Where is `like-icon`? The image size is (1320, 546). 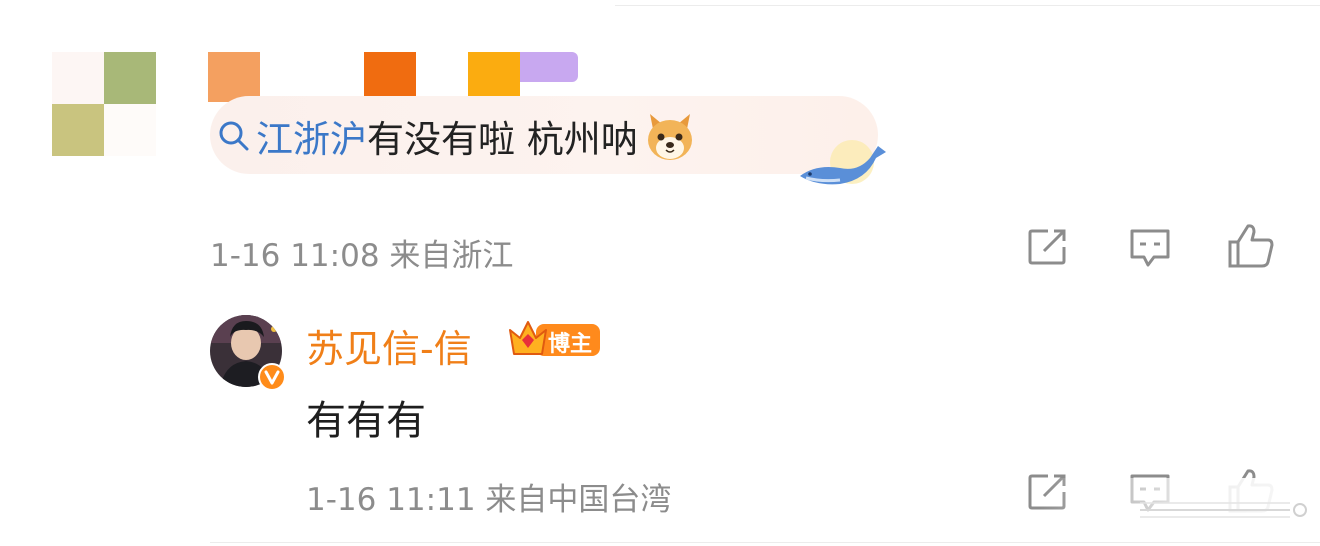
like-icon is located at coordinates (1251, 246).